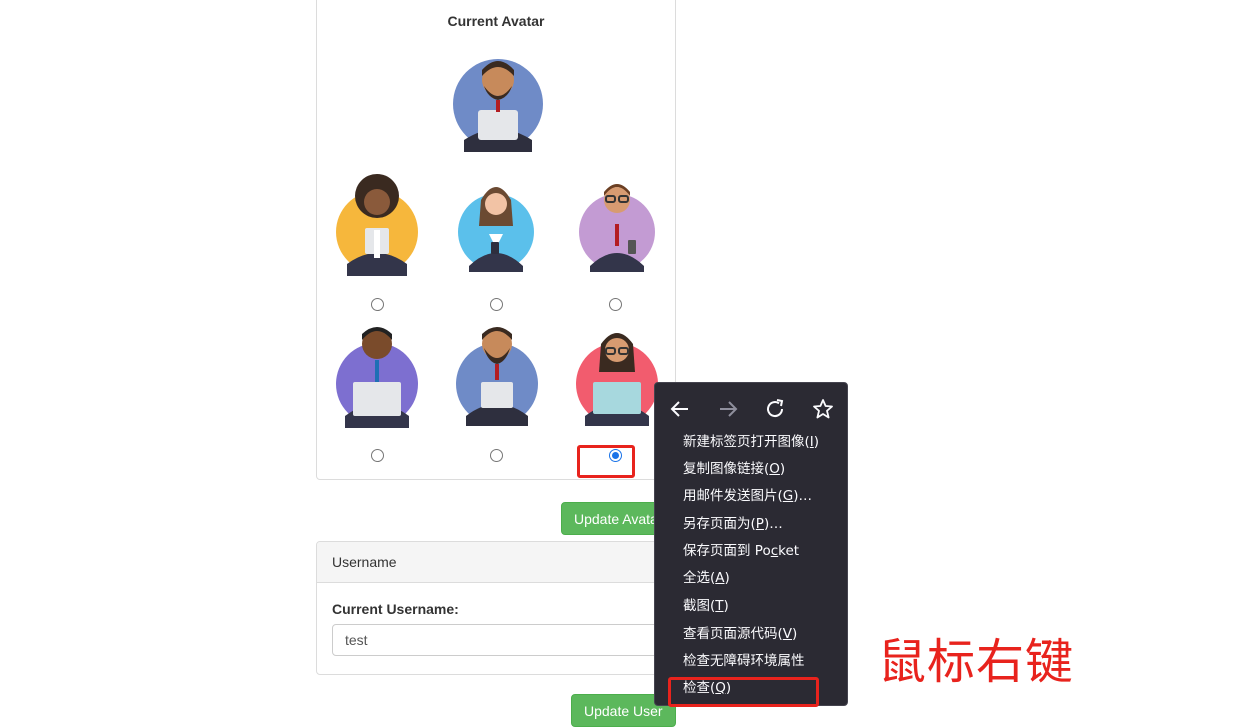 The image size is (1243, 727). I want to click on menu-open-image-new-tab: 新建标签页打开图像(I), so click(751, 442).